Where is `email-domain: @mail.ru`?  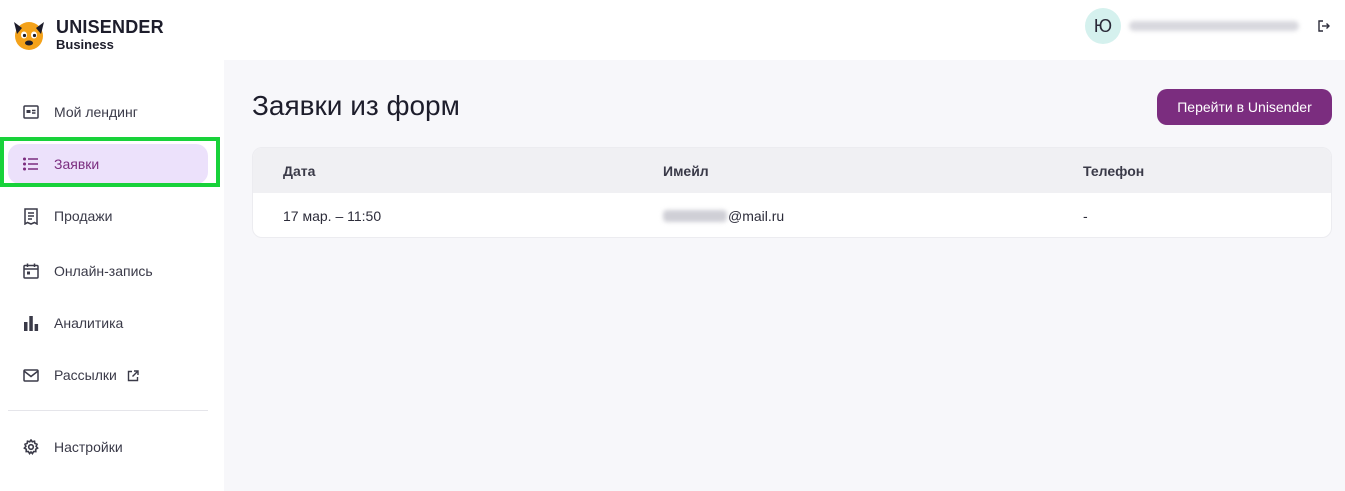
email-domain: @mail.ru is located at coordinates (756, 215).